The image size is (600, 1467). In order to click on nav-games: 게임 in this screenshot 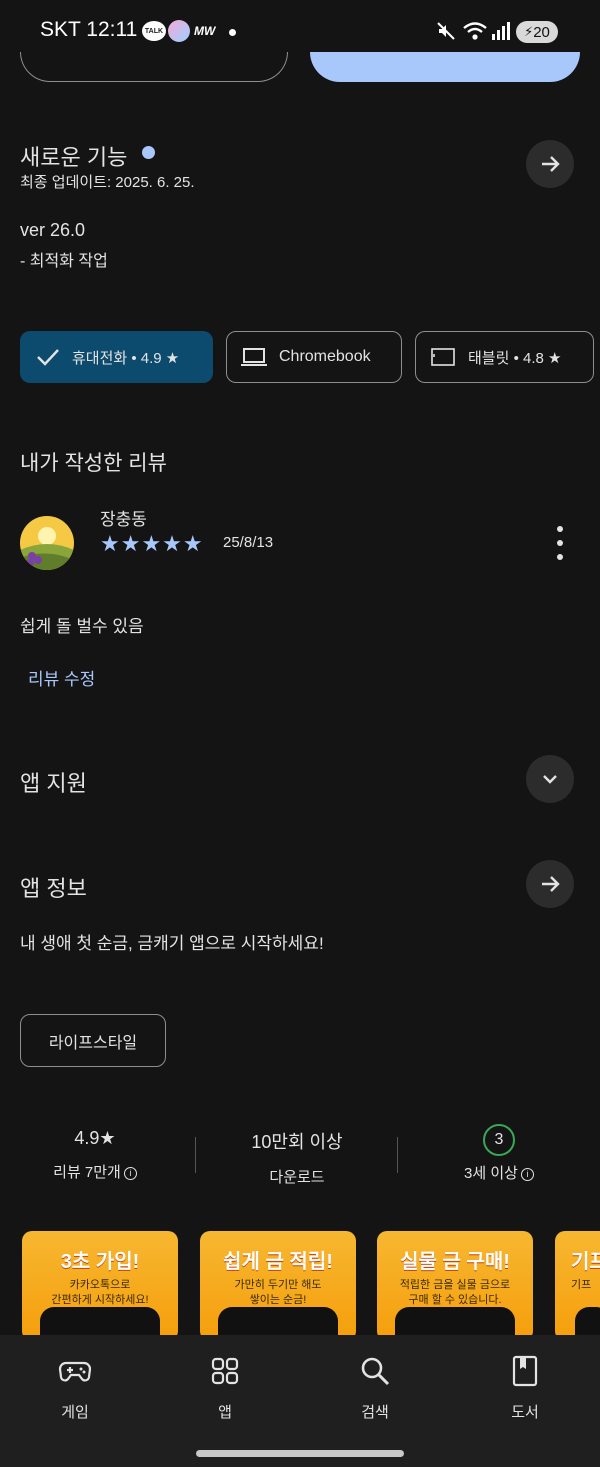, I will do `click(75, 1388)`.